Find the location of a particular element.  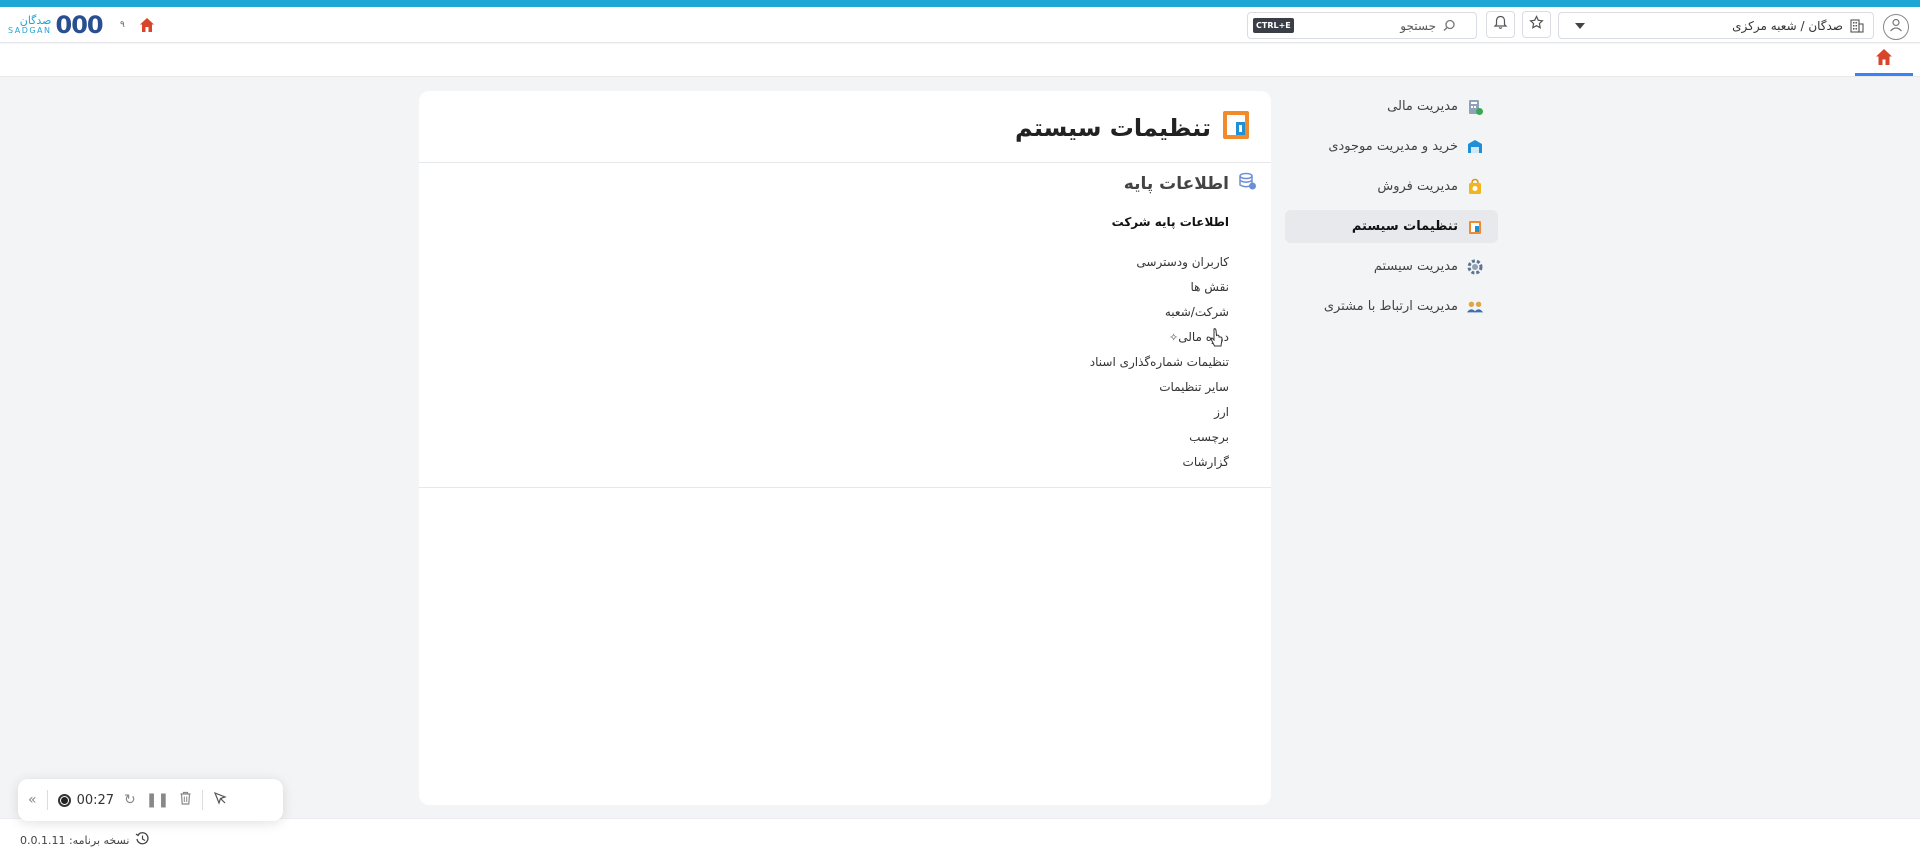

building-icon is located at coordinates (1857, 28).